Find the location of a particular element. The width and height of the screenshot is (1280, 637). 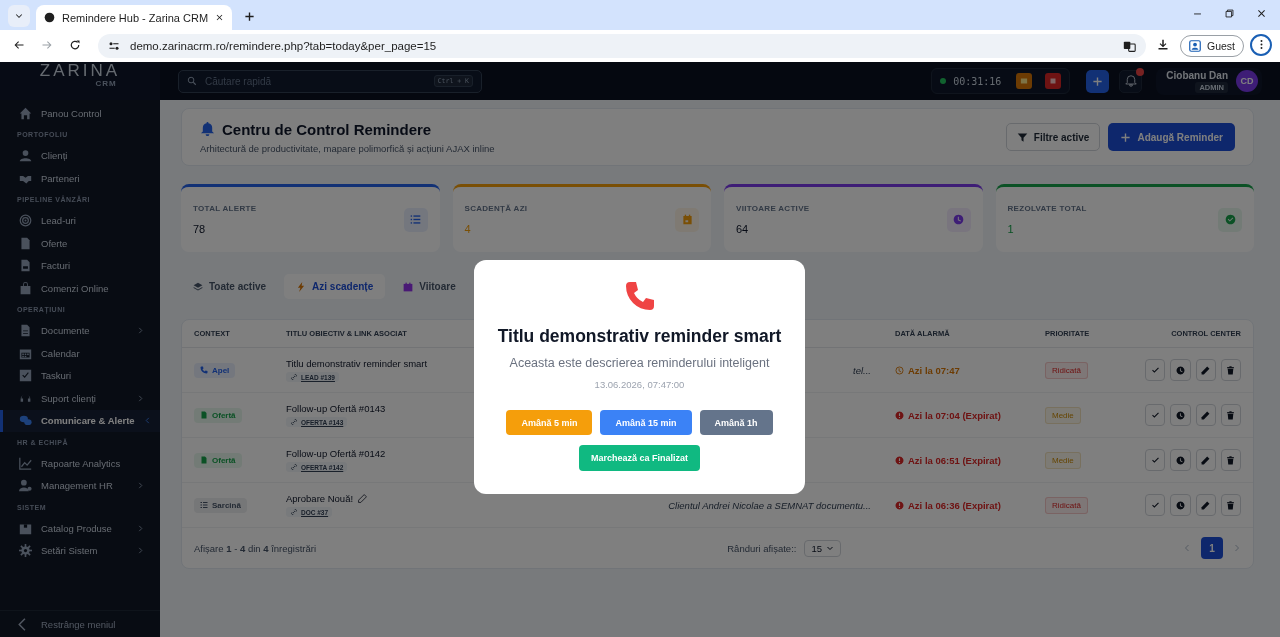

dialog-description: Aceasta este descrierea reminderului inteligent is located at coordinates (639, 363).